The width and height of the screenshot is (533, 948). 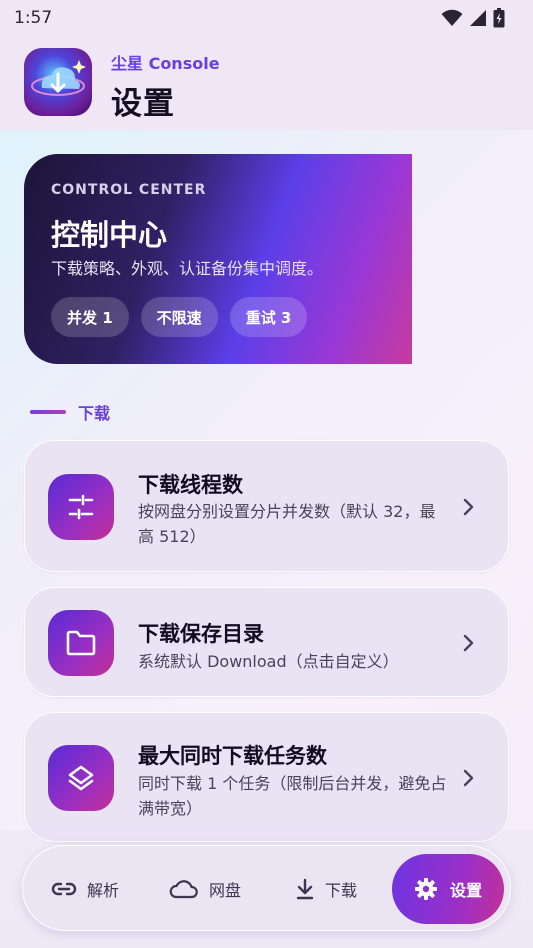 I want to click on nav-item-parse: 解析, so click(x=85, y=889).